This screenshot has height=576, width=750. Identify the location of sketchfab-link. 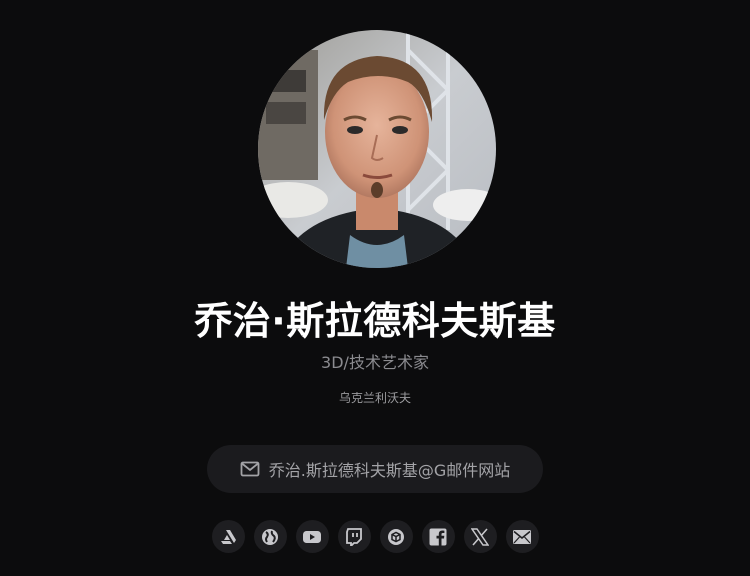
(396, 536).